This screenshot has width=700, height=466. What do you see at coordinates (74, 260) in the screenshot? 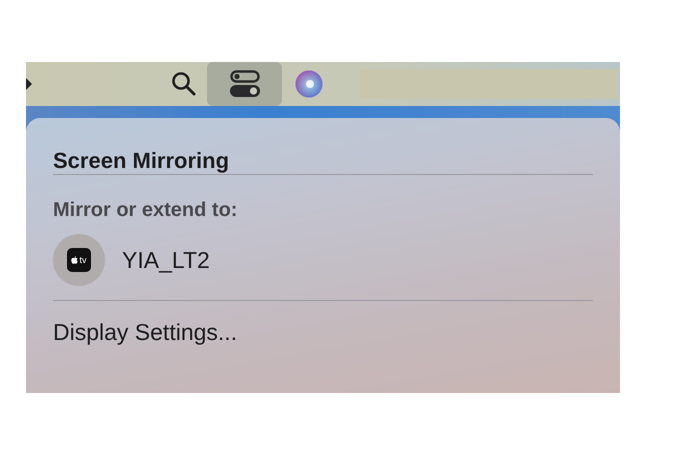
I see `apple-icon` at bounding box center [74, 260].